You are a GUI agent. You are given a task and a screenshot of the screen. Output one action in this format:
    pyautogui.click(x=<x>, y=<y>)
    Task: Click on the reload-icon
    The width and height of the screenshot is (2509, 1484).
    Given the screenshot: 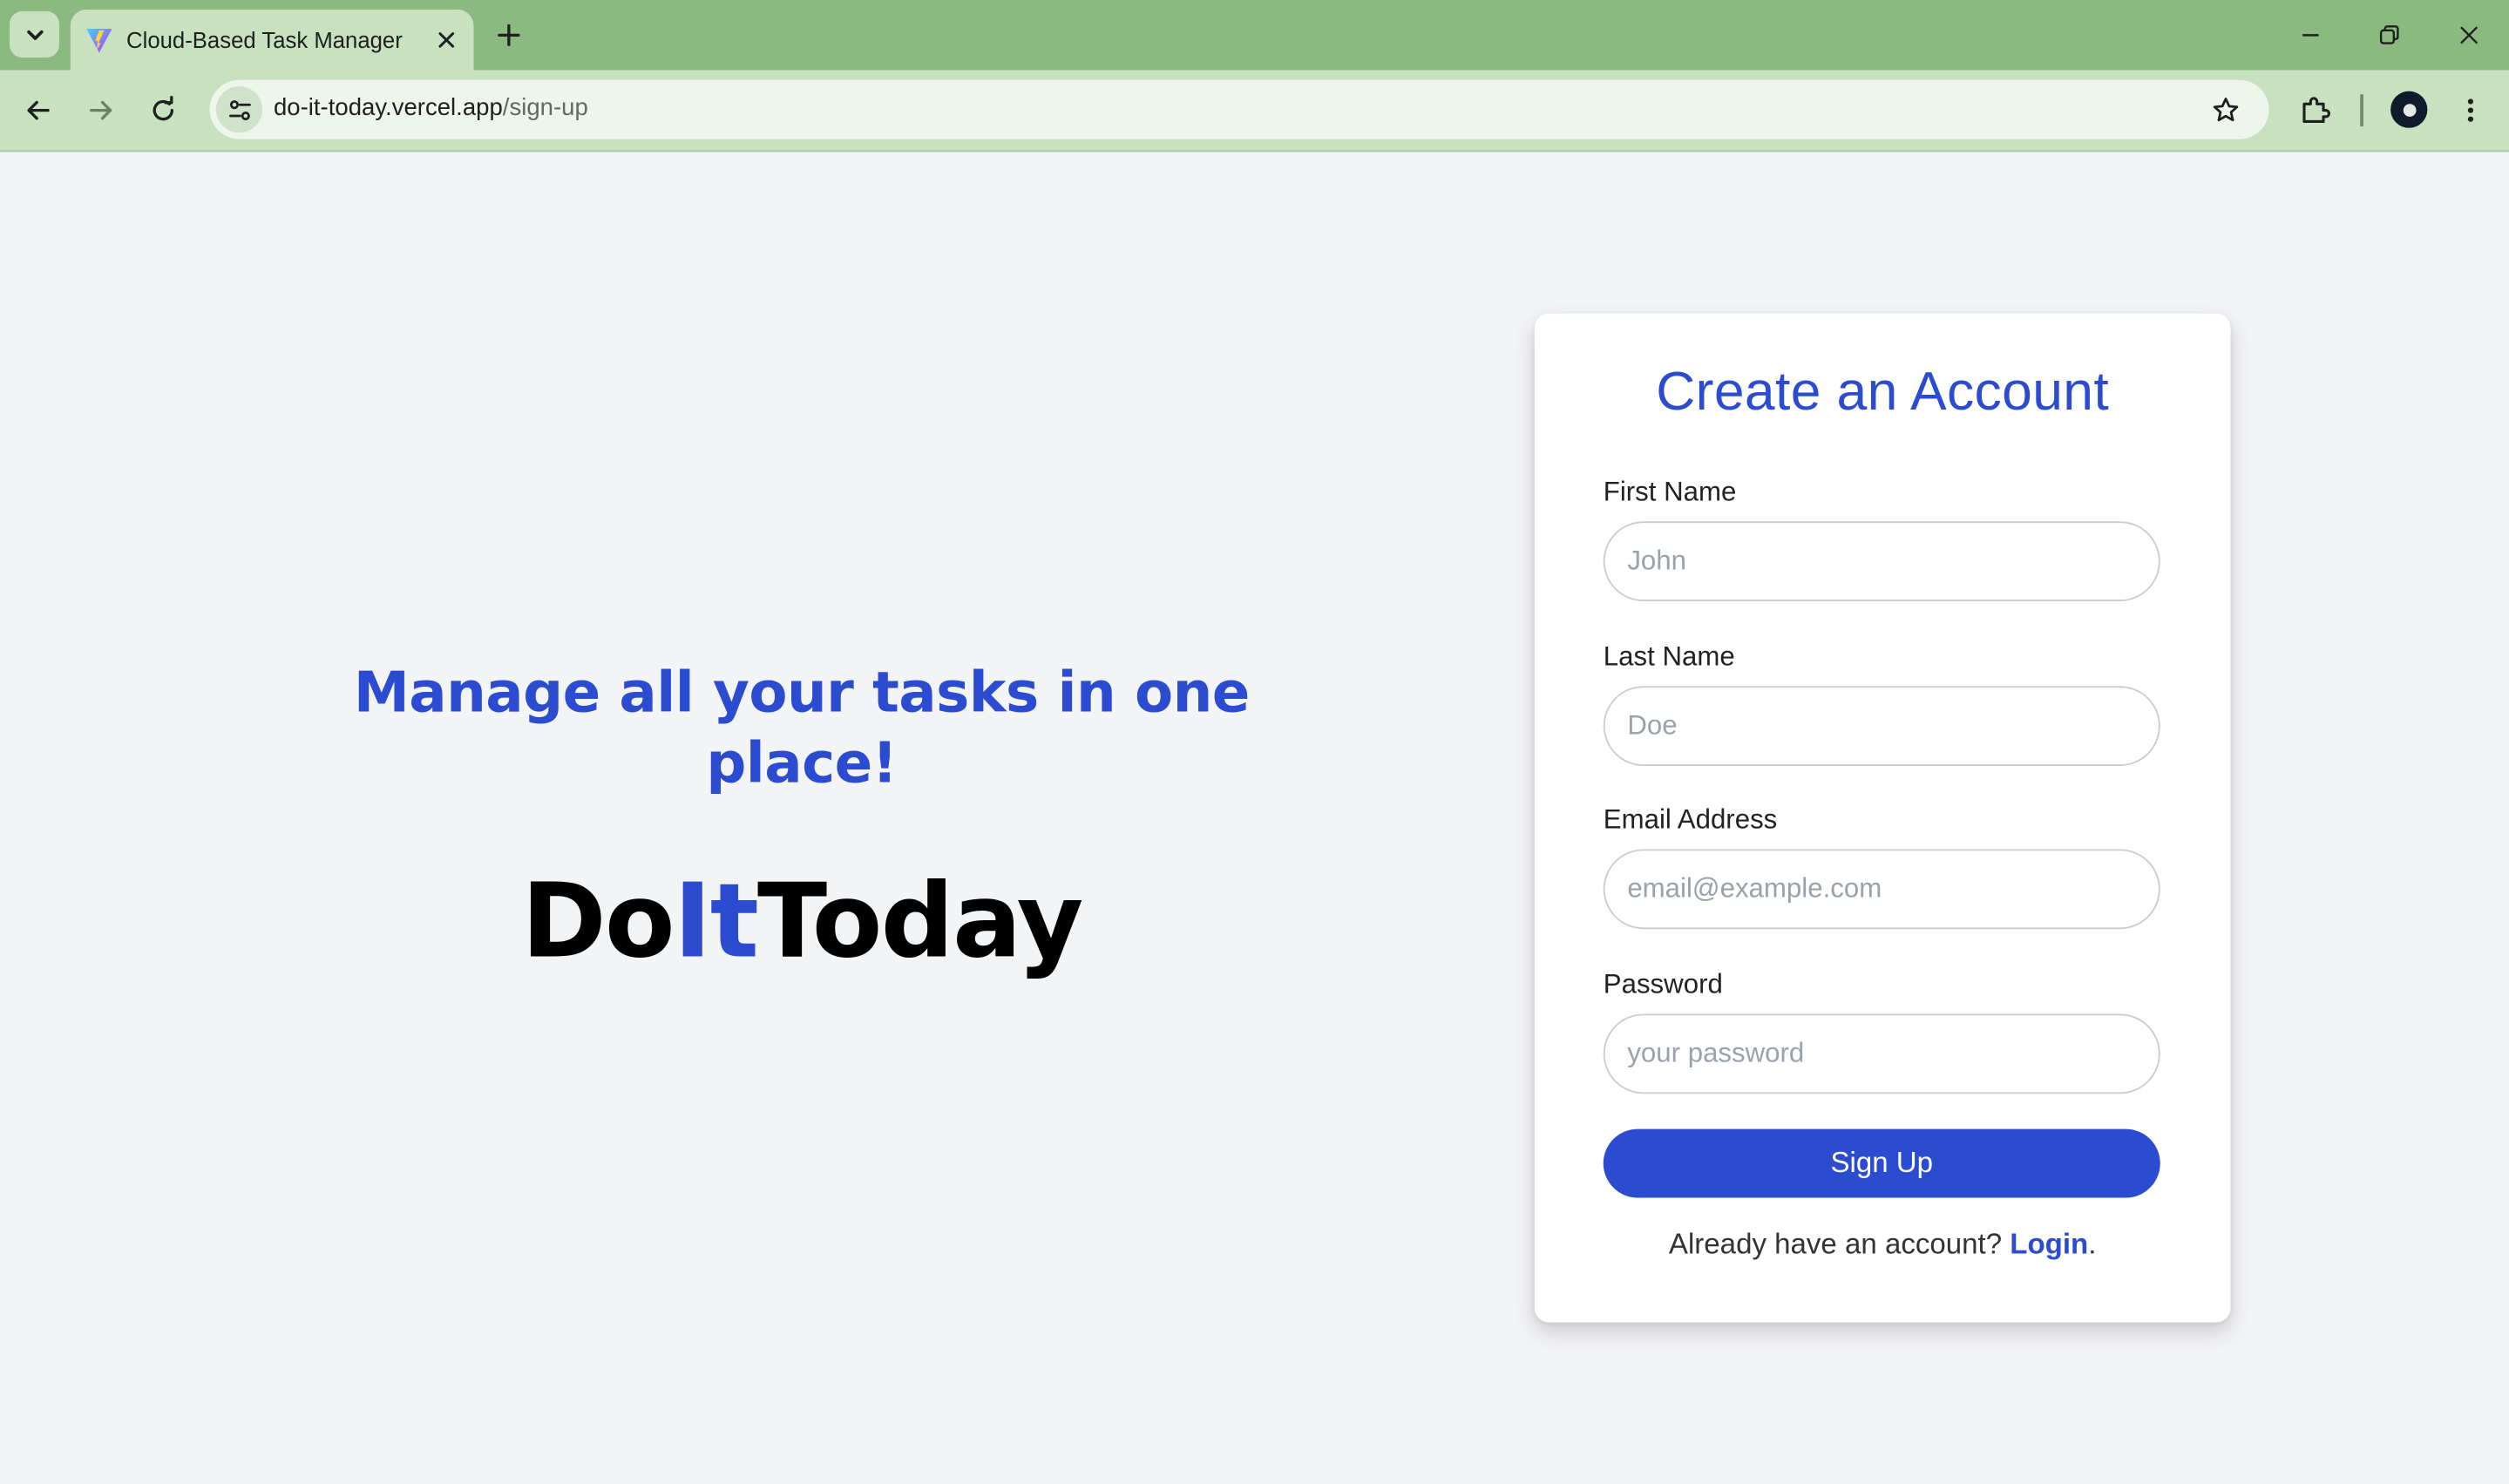 What is the action you would take?
    pyautogui.click(x=163, y=108)
    